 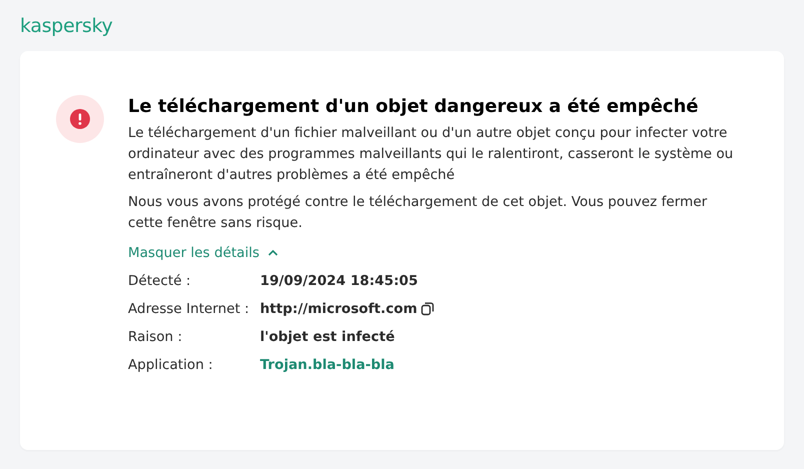 I want to click on detail-label: Raison :, so click(x=156, y=338).